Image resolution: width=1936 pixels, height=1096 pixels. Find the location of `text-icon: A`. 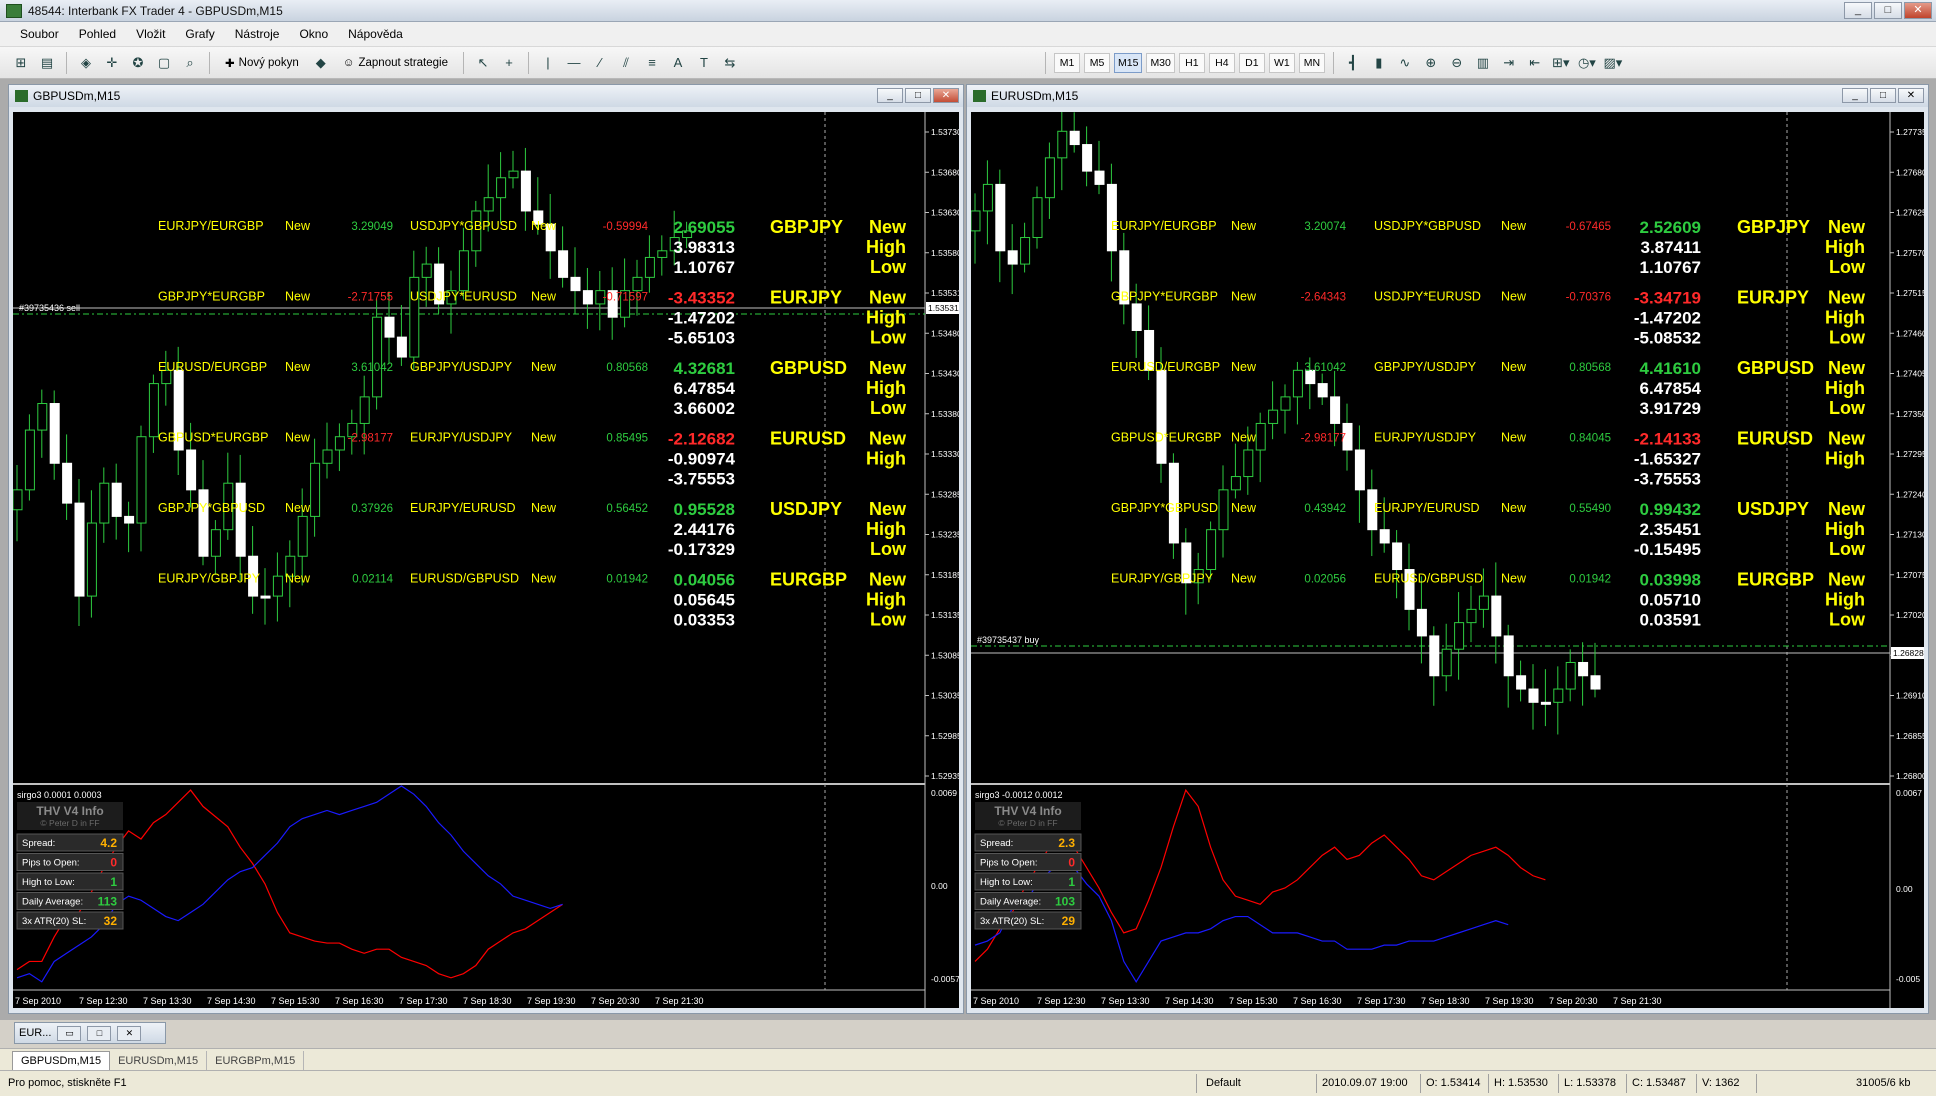

text-icon: A is located at coordinates (678, 63).